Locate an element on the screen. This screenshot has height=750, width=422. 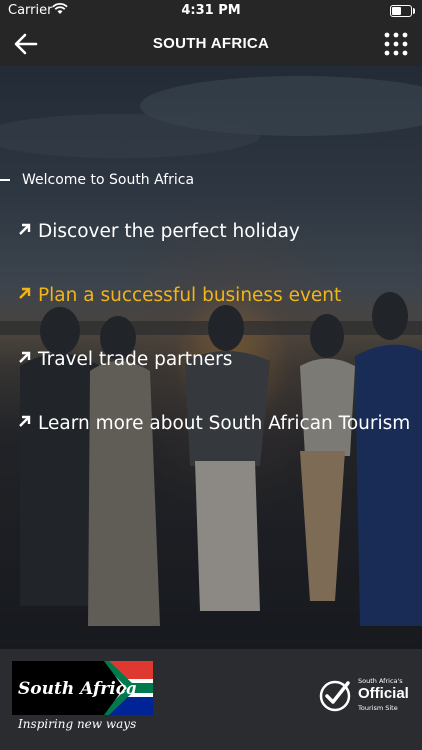
menu-item-label: Learn more about South African Tourism is located at coordinates (224, 423).